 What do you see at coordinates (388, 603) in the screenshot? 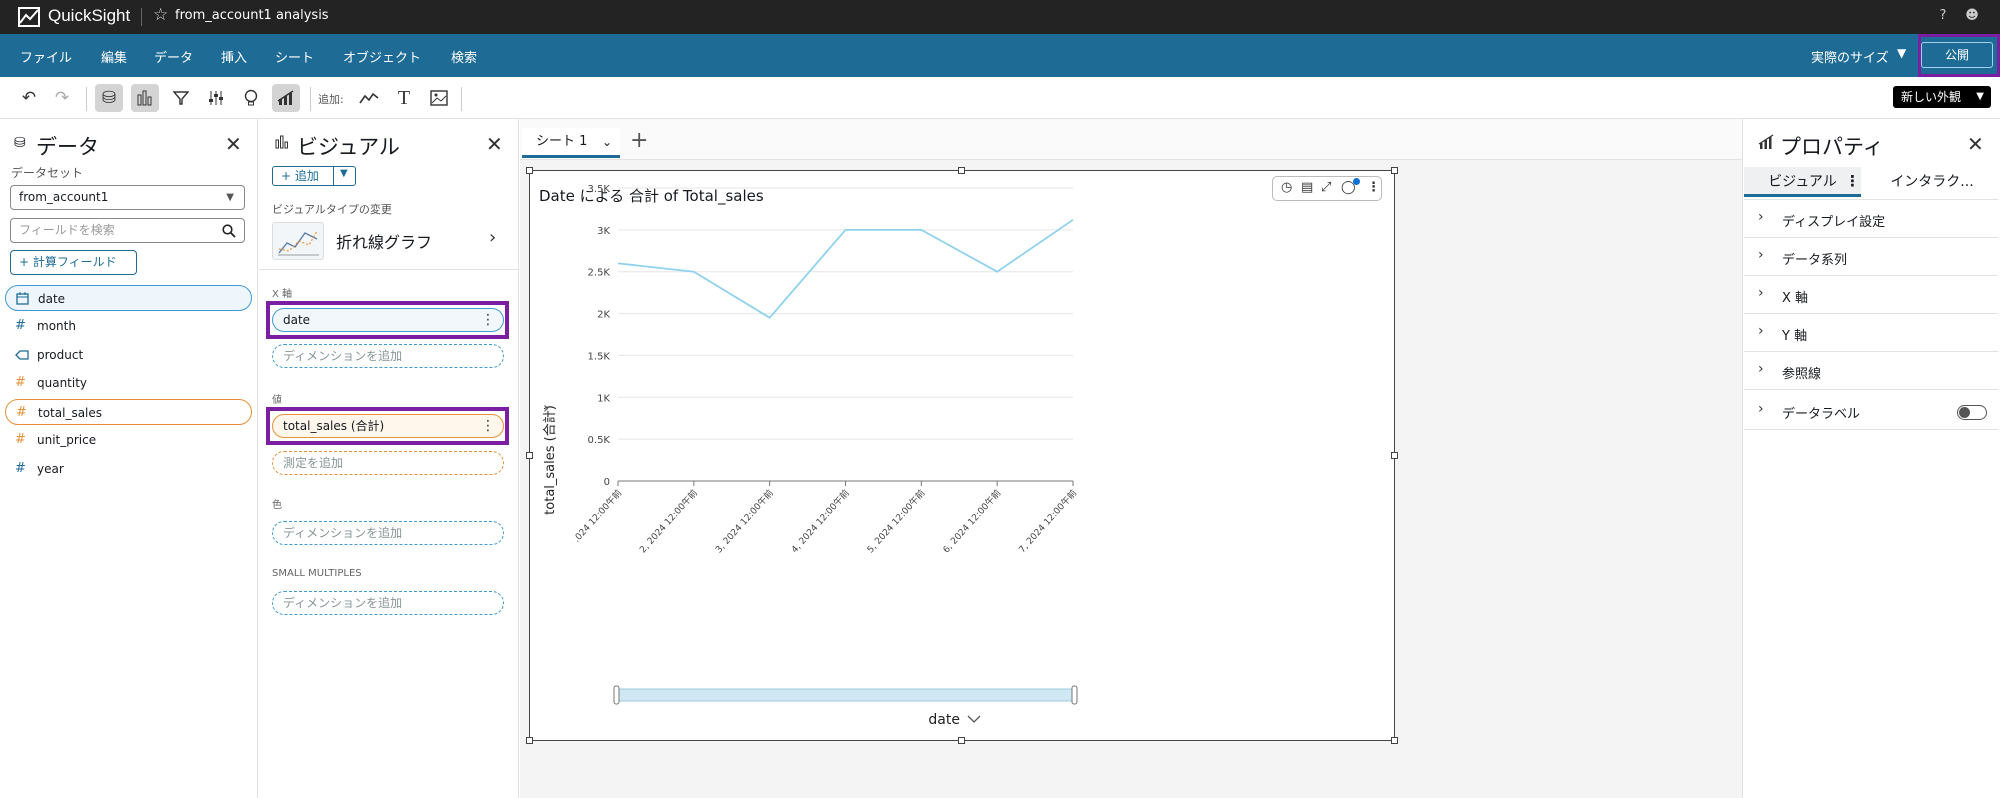
I see `add-dimension-small-multiples-dropzone: ディメンションを追加` at bounding box center [388, 603].